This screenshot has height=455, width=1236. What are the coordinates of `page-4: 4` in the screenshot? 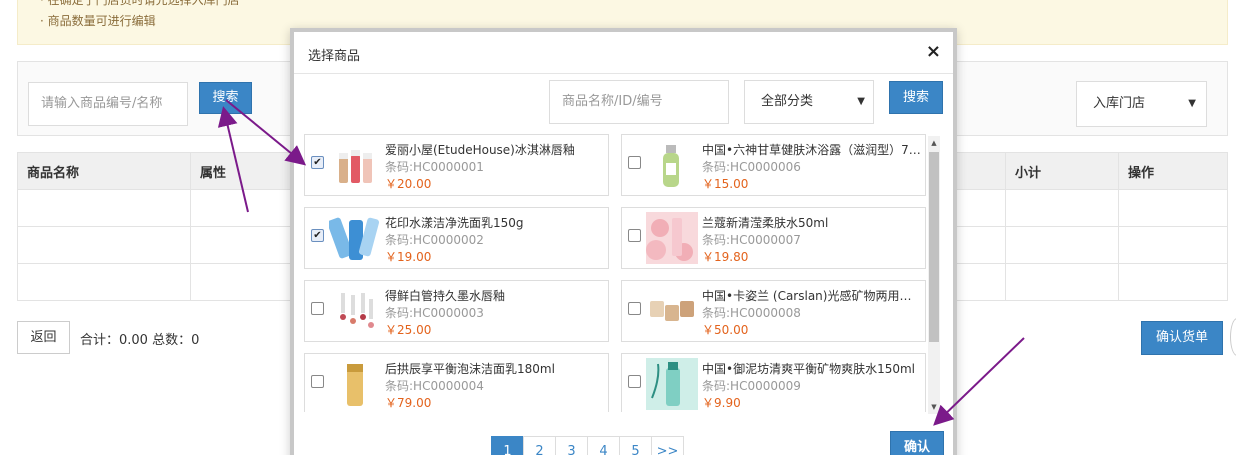 It's located at (603, 445).